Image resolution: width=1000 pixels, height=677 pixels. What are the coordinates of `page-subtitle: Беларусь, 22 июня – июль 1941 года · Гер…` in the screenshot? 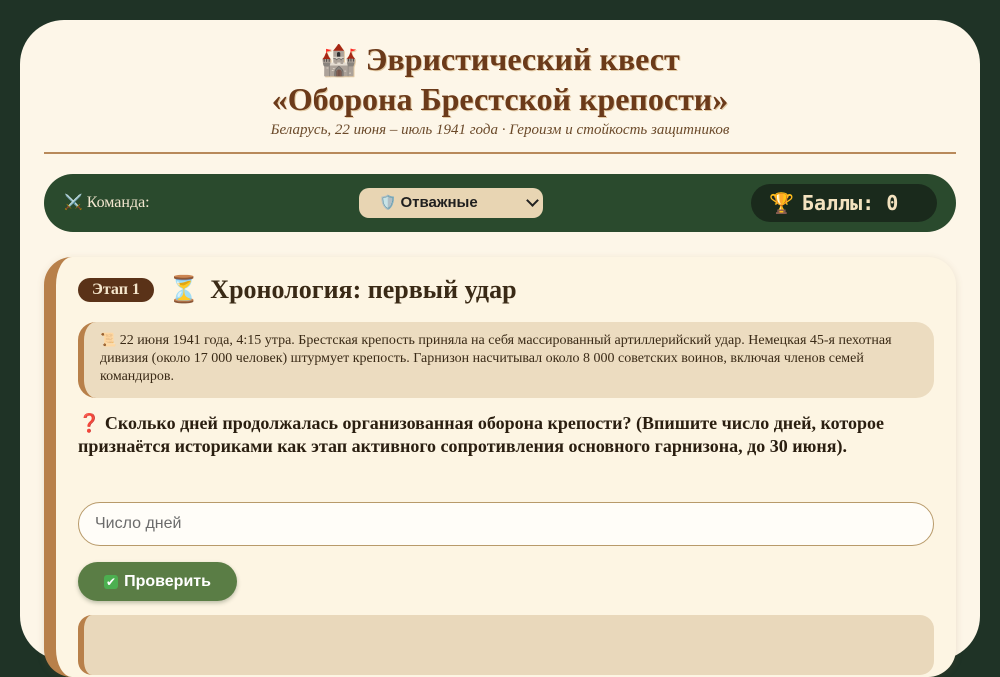 It's located at (500, 130).